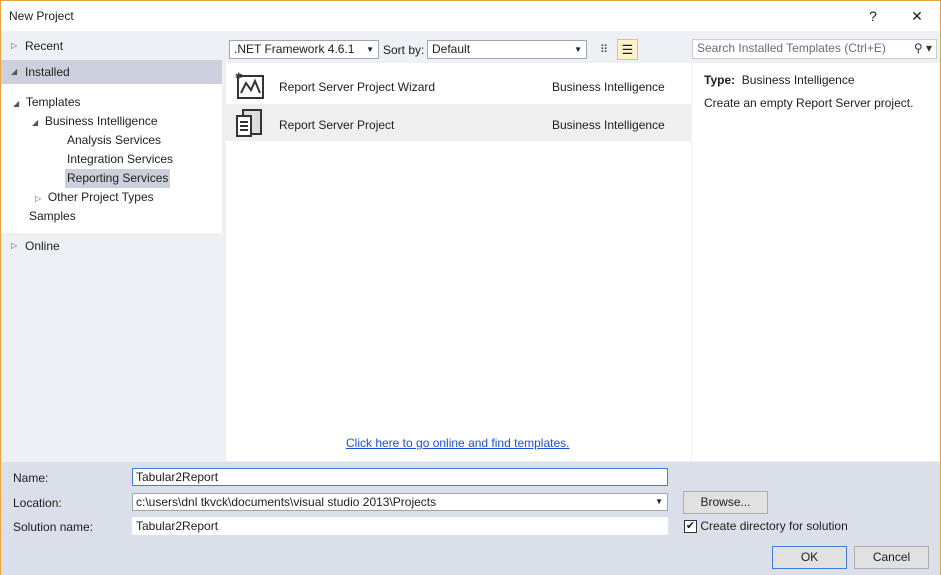 The width and height of the screenshot is (941, 575). I want to click on create-directory-checkbox: ✔ Create directory for solution, so click(766, 526).